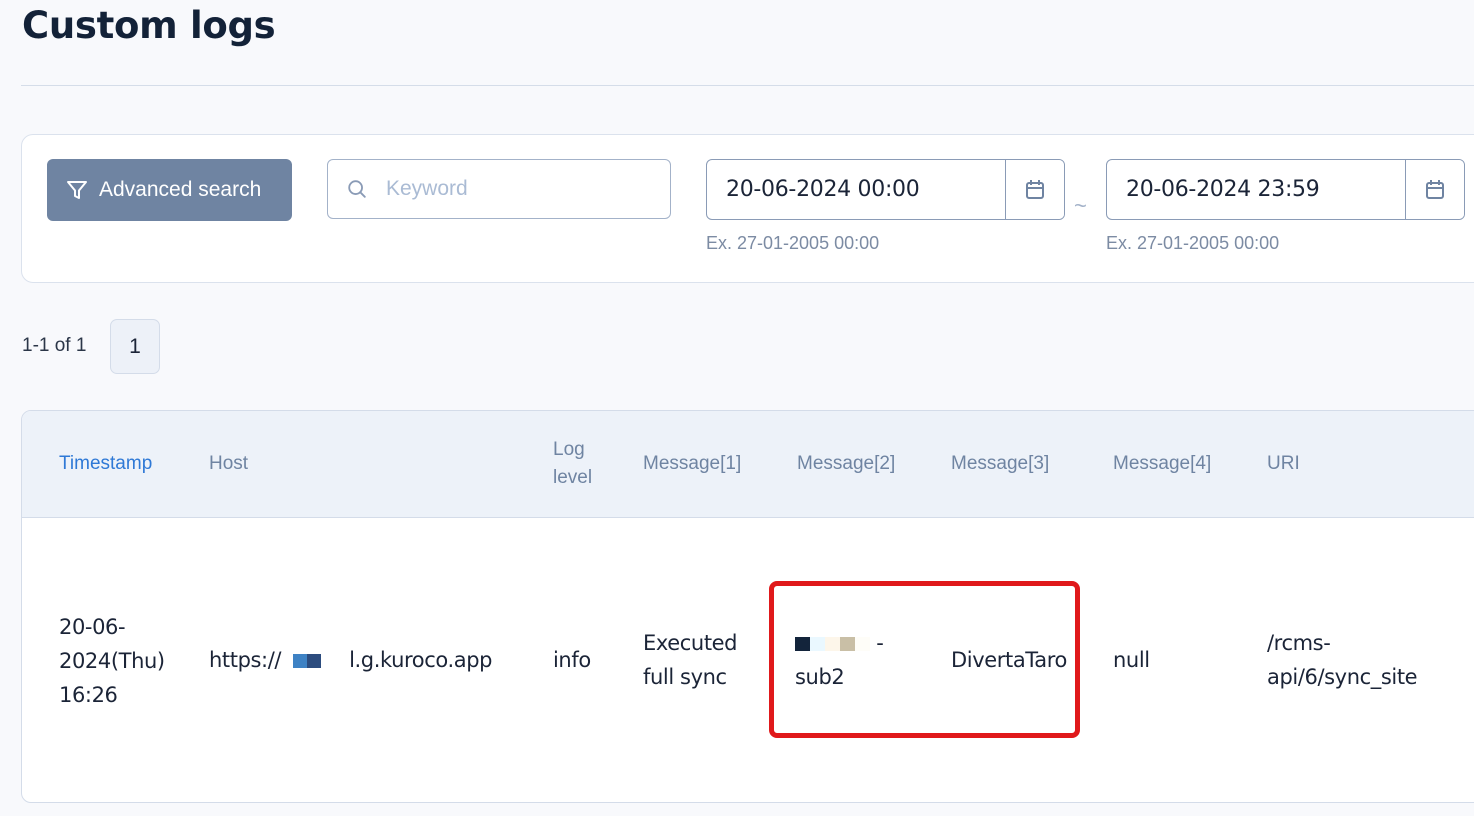  I want to click on date-to-group: Ex. 27-01-2005 00:00, so click(1285, 206).